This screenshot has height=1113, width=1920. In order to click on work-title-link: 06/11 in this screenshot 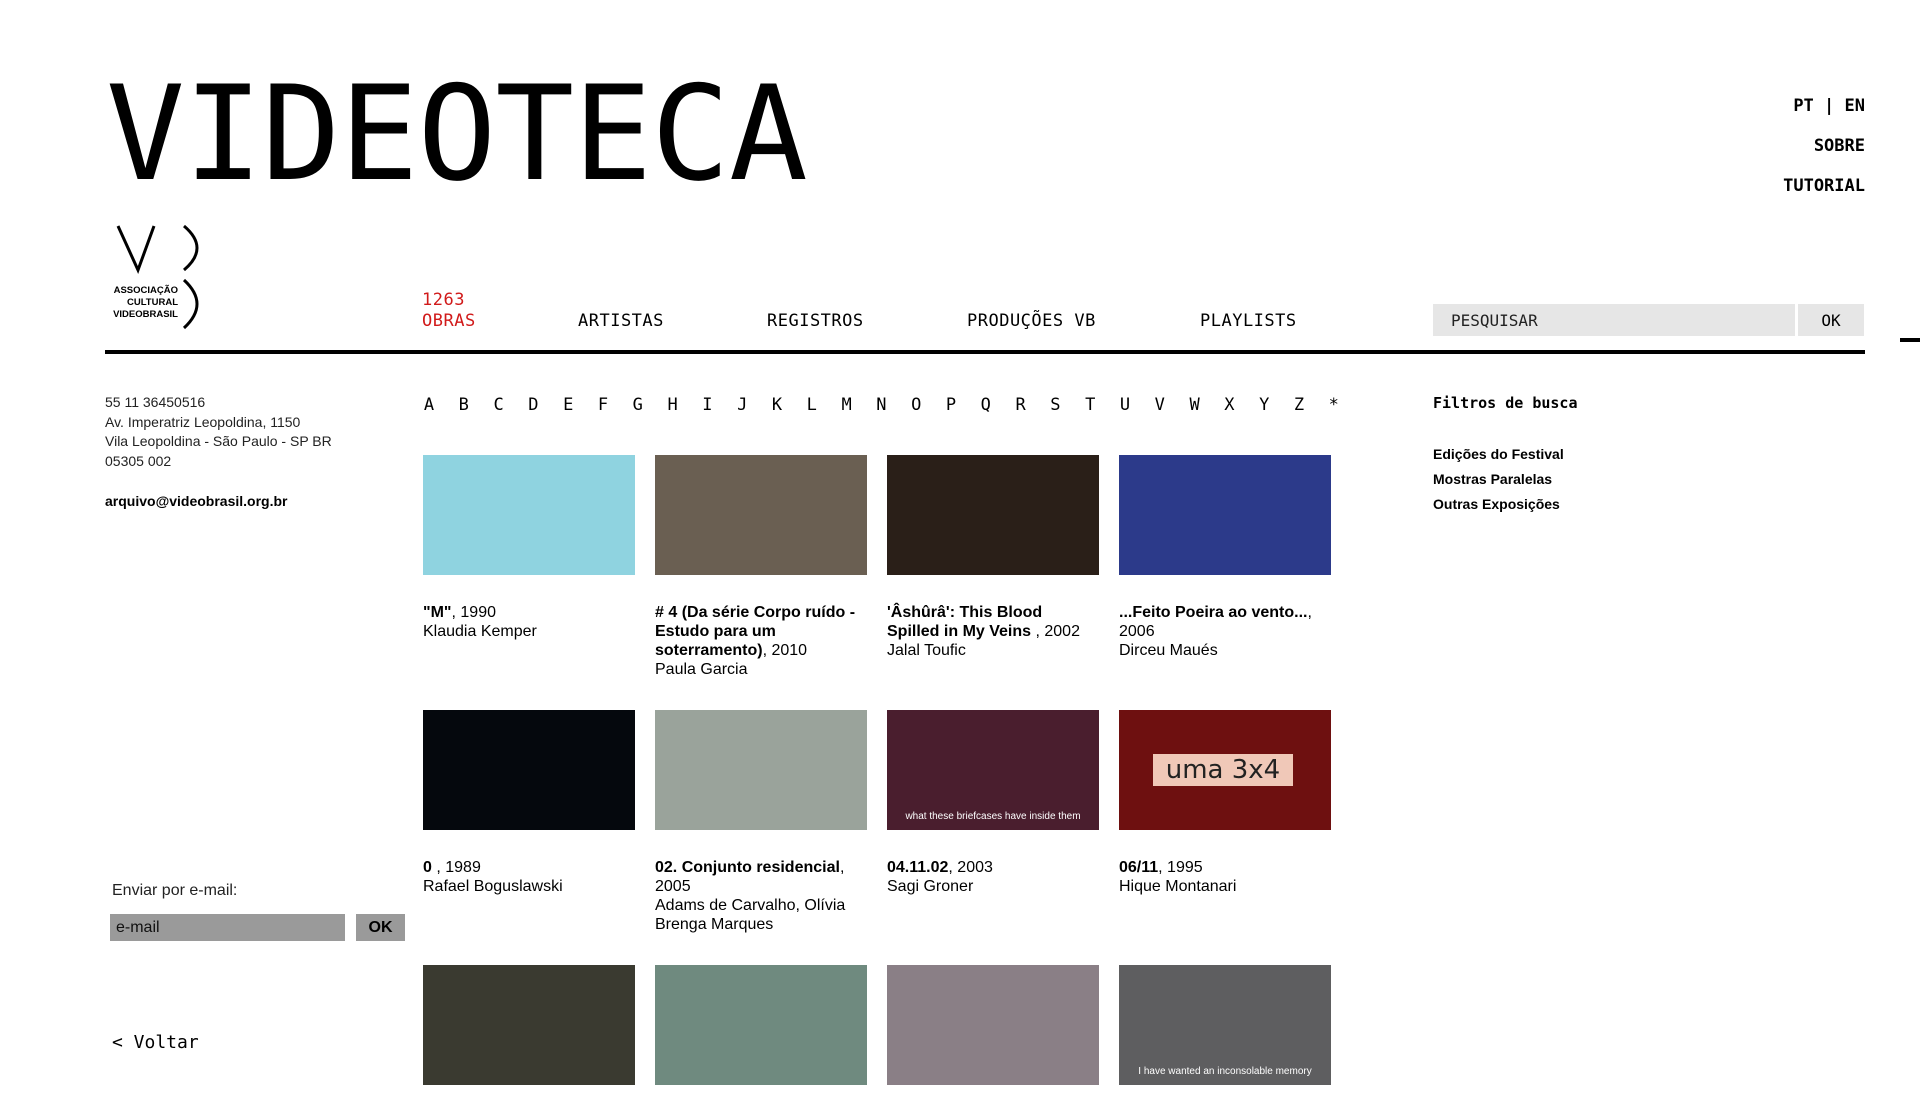, I will do `click(1138, 867)`.